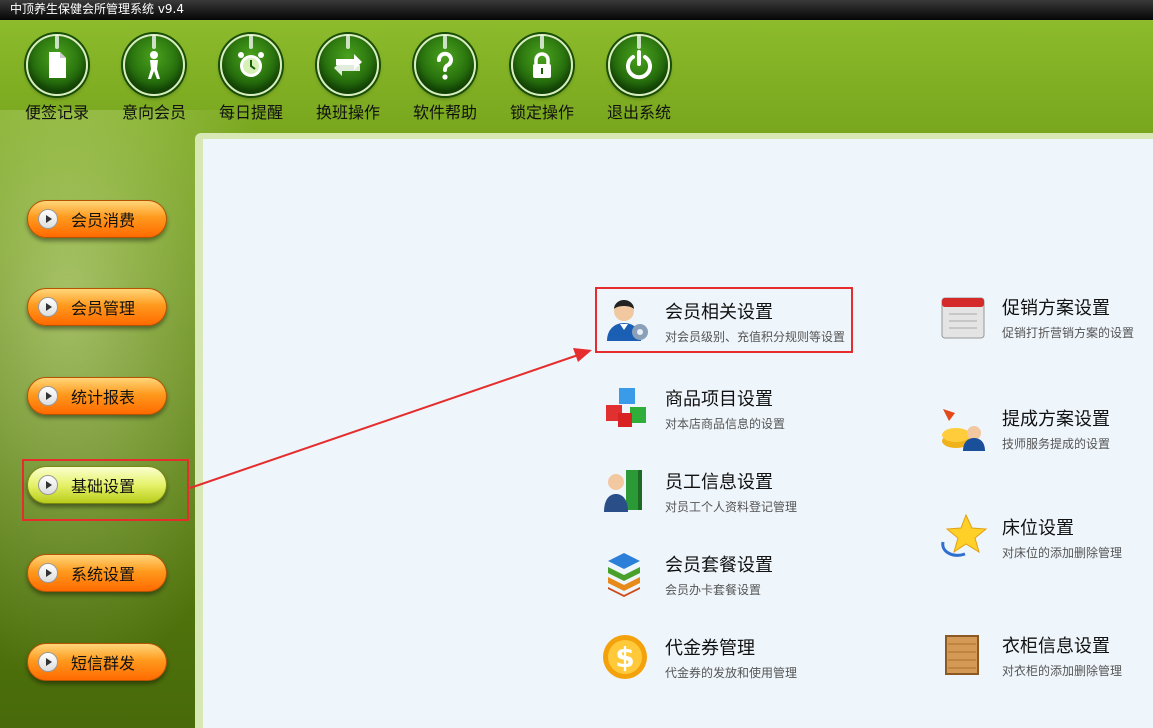 The image size is (1153, 728). I want to click on window-title: 中顶养生保健会所管理系统 v9.4, so click(576, 10).